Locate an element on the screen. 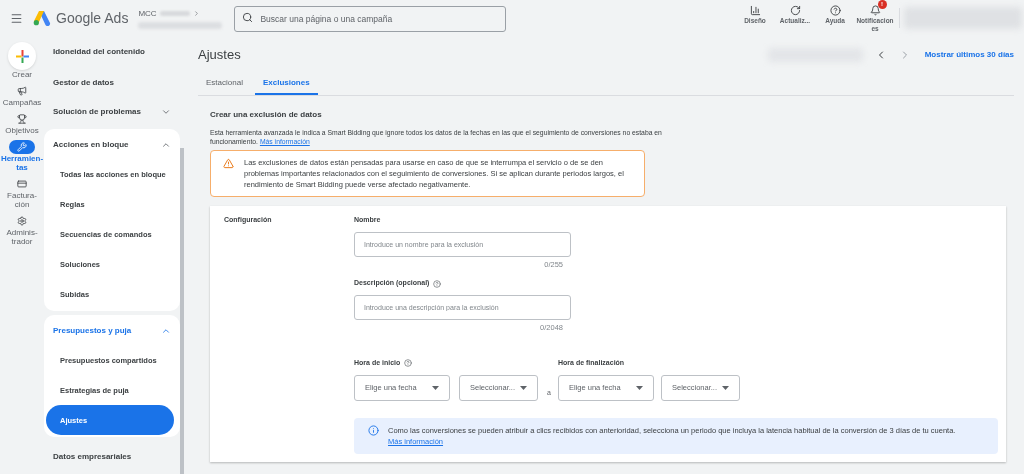 This screenshot has height=474, width=1024. rail-item: Adminis-trador is located at coordinates (22, 230).